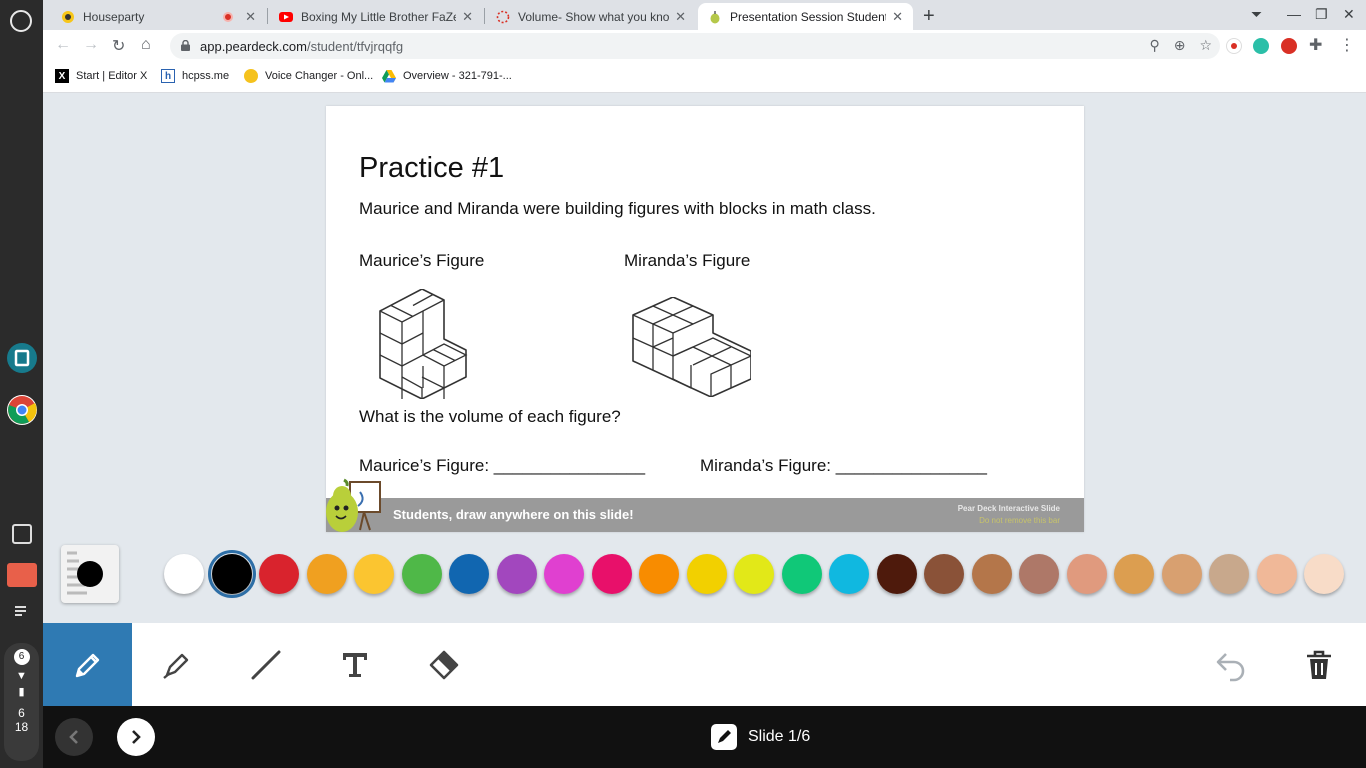  I want to click on extensions-puzzle-icon: ✚, so click(1315, 45).